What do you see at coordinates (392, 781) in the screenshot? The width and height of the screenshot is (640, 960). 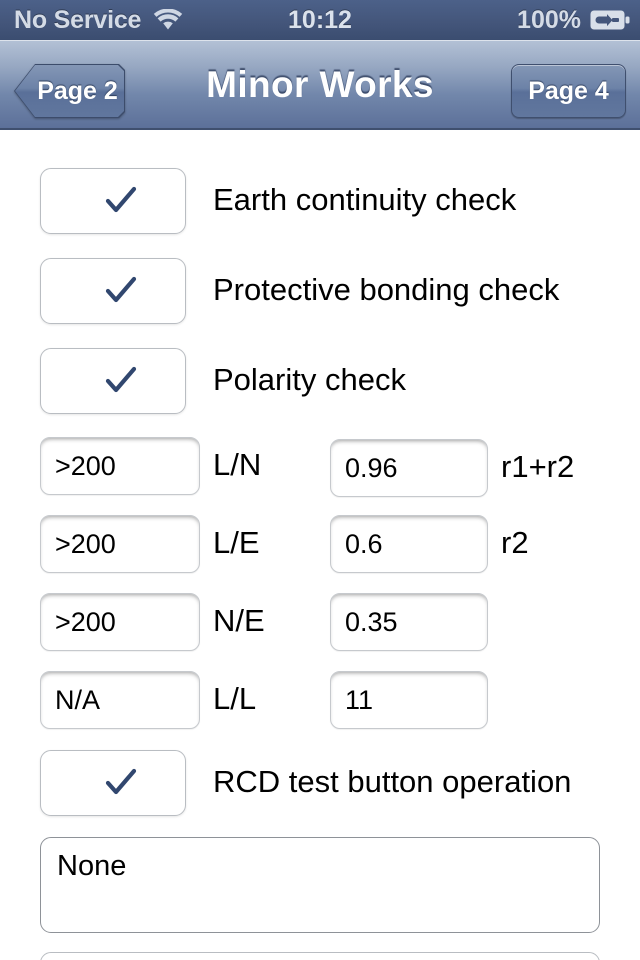 I see `checkbox-label-rcd-test: RCD test button operation` at bounding box center [392, 781].